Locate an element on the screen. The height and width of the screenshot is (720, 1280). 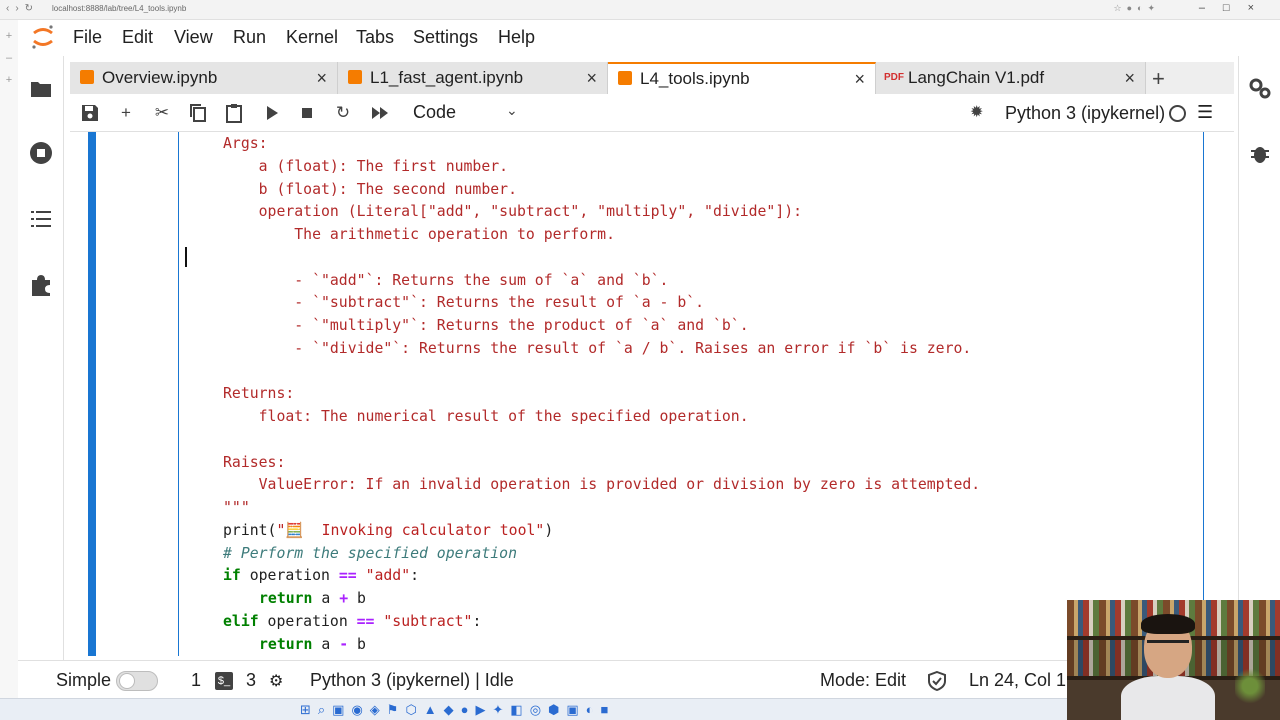
code-line: The arithmetic operation to perform. is located at coordinates (419, 234).